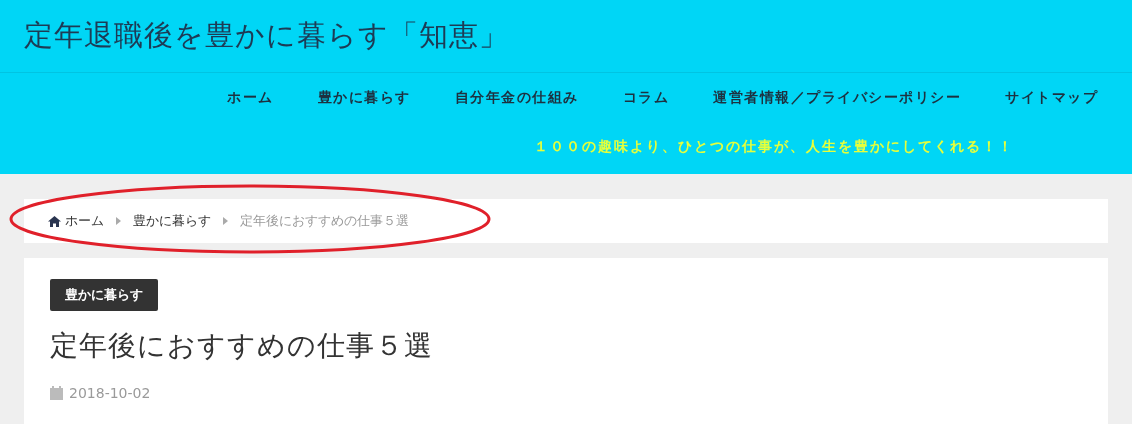 The width and height of the screenshot is (1132, 424). I want to click on nav-link: サイトマップ, so click(1051, 97).